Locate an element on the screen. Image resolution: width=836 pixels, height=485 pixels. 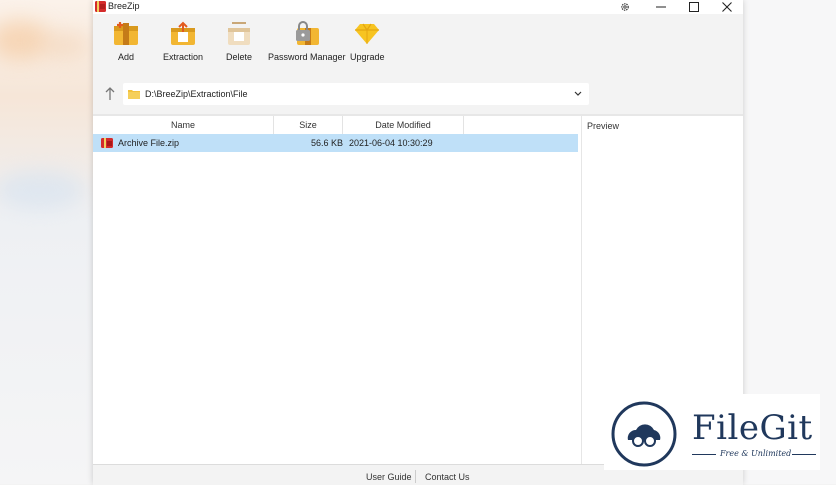
address-bar: D:\BreeZip\Extraction\File is located at coordinates (418, 95).